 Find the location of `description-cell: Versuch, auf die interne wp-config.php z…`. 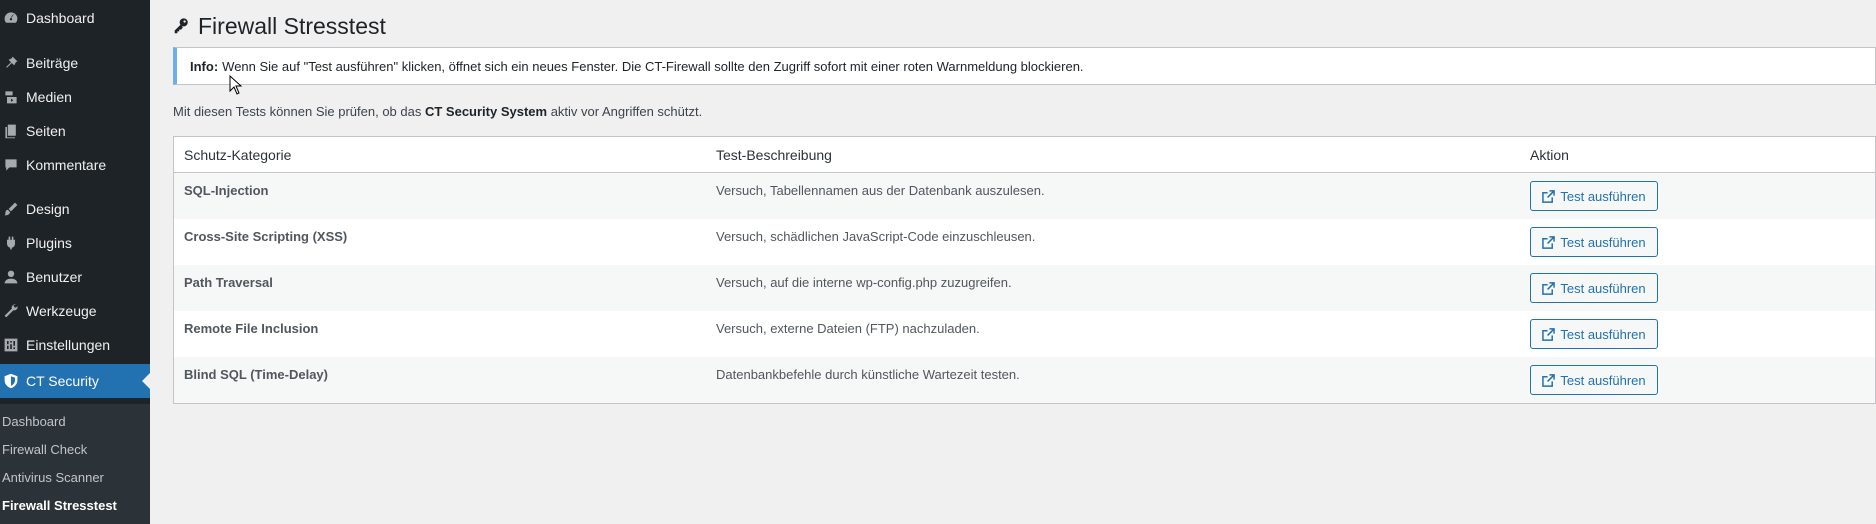

description-cell: Versuch, auf die interne wp-config.php z… is located at coordinates (864, 282).